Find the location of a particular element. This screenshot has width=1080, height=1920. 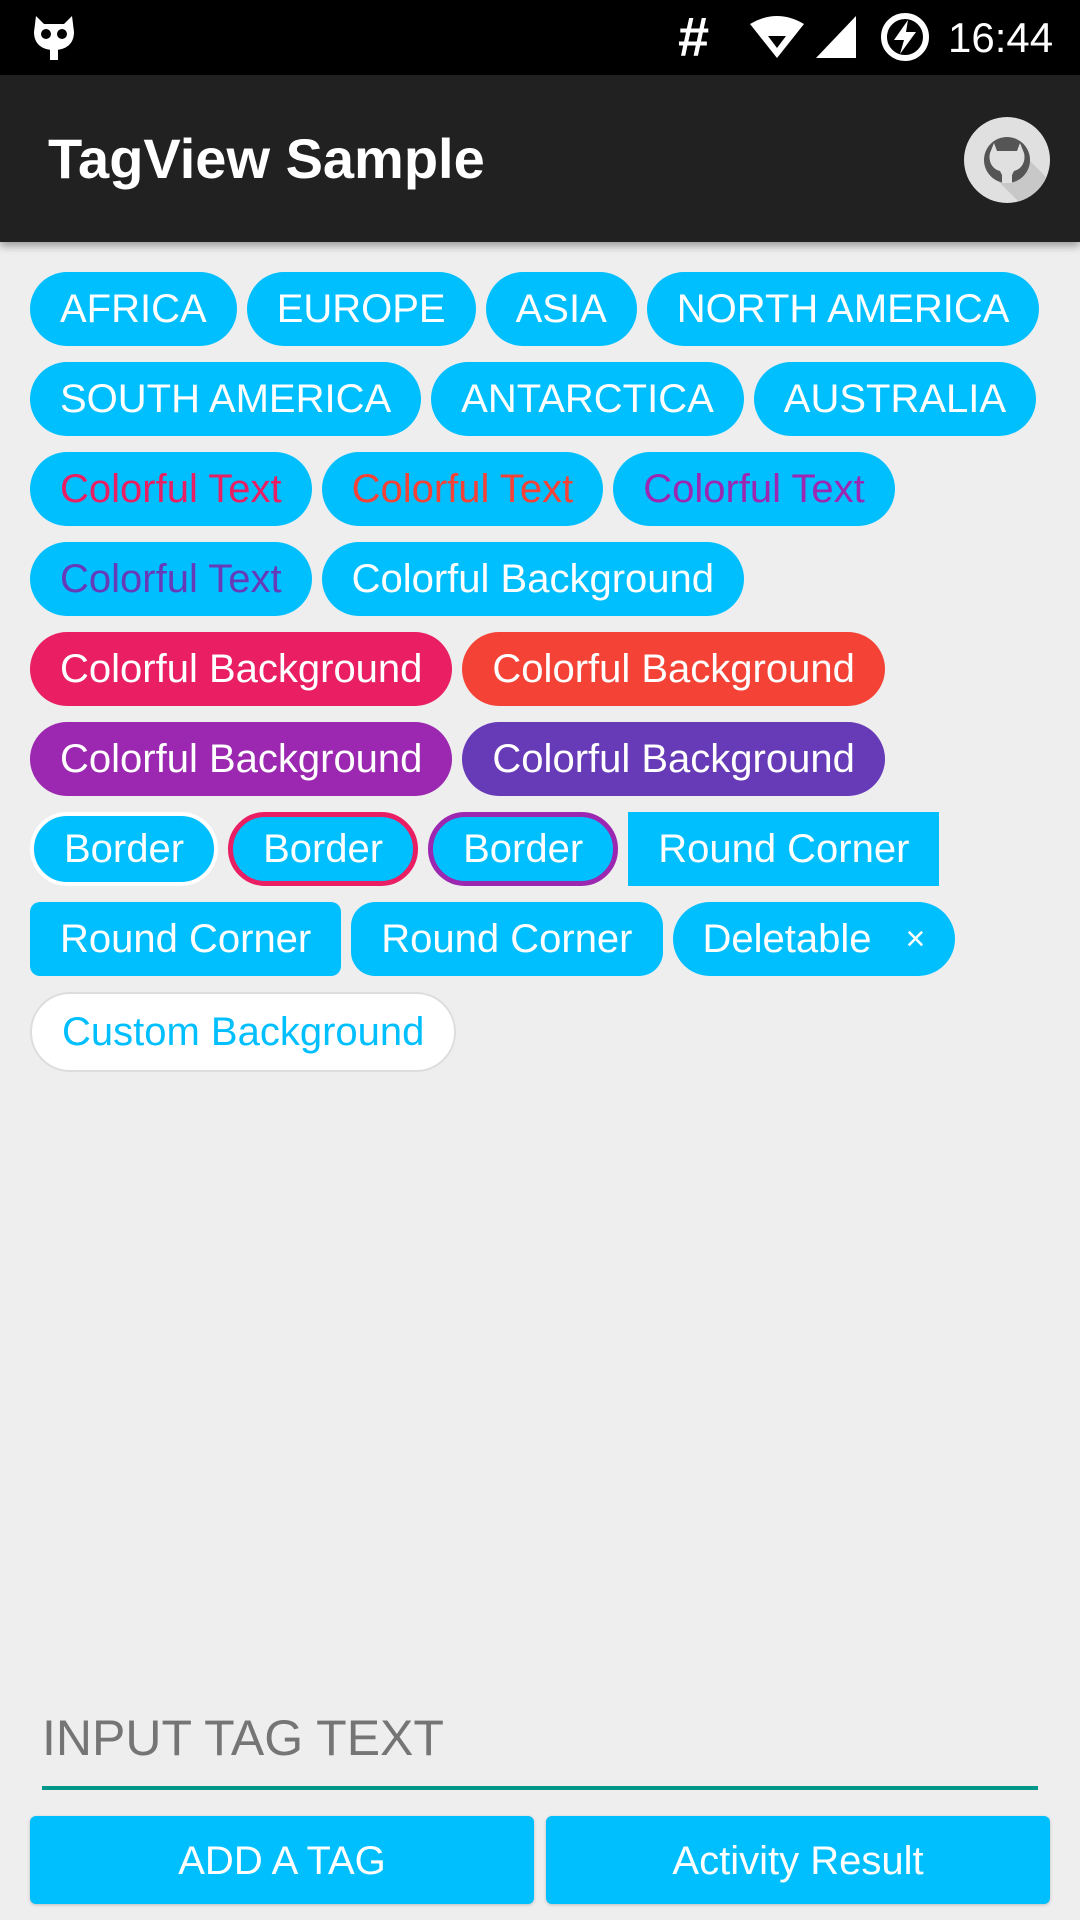

app-notification-icon is located at coordinates (54, 38).